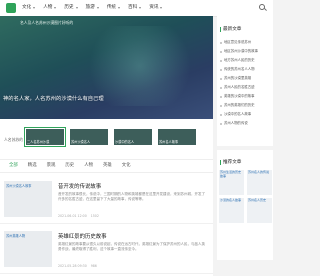 This screenshot has height=276, width=320. What do you see at coordinates (28, 249) in the screenshot?
I see `article-thumbnail: 苏州英雄人物` at bounding box center [28, 249].